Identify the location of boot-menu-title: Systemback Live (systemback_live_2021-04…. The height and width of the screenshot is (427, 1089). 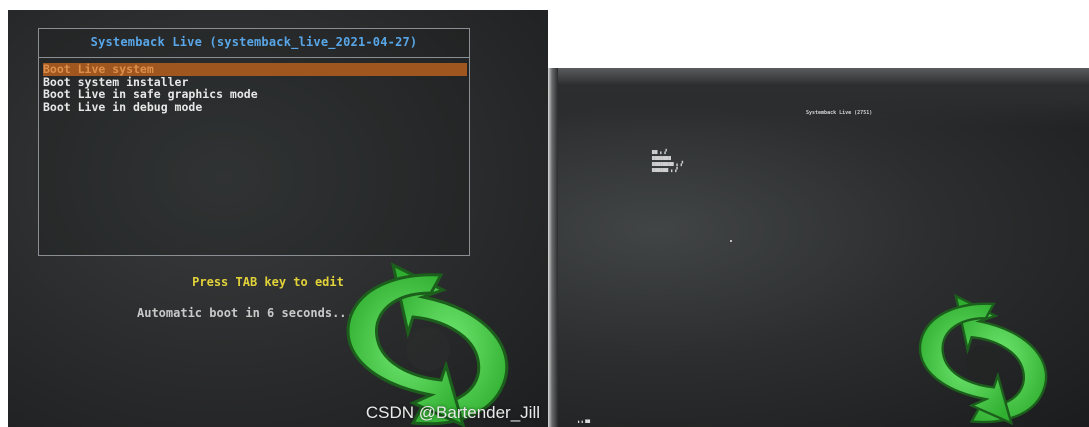
(254, 42).